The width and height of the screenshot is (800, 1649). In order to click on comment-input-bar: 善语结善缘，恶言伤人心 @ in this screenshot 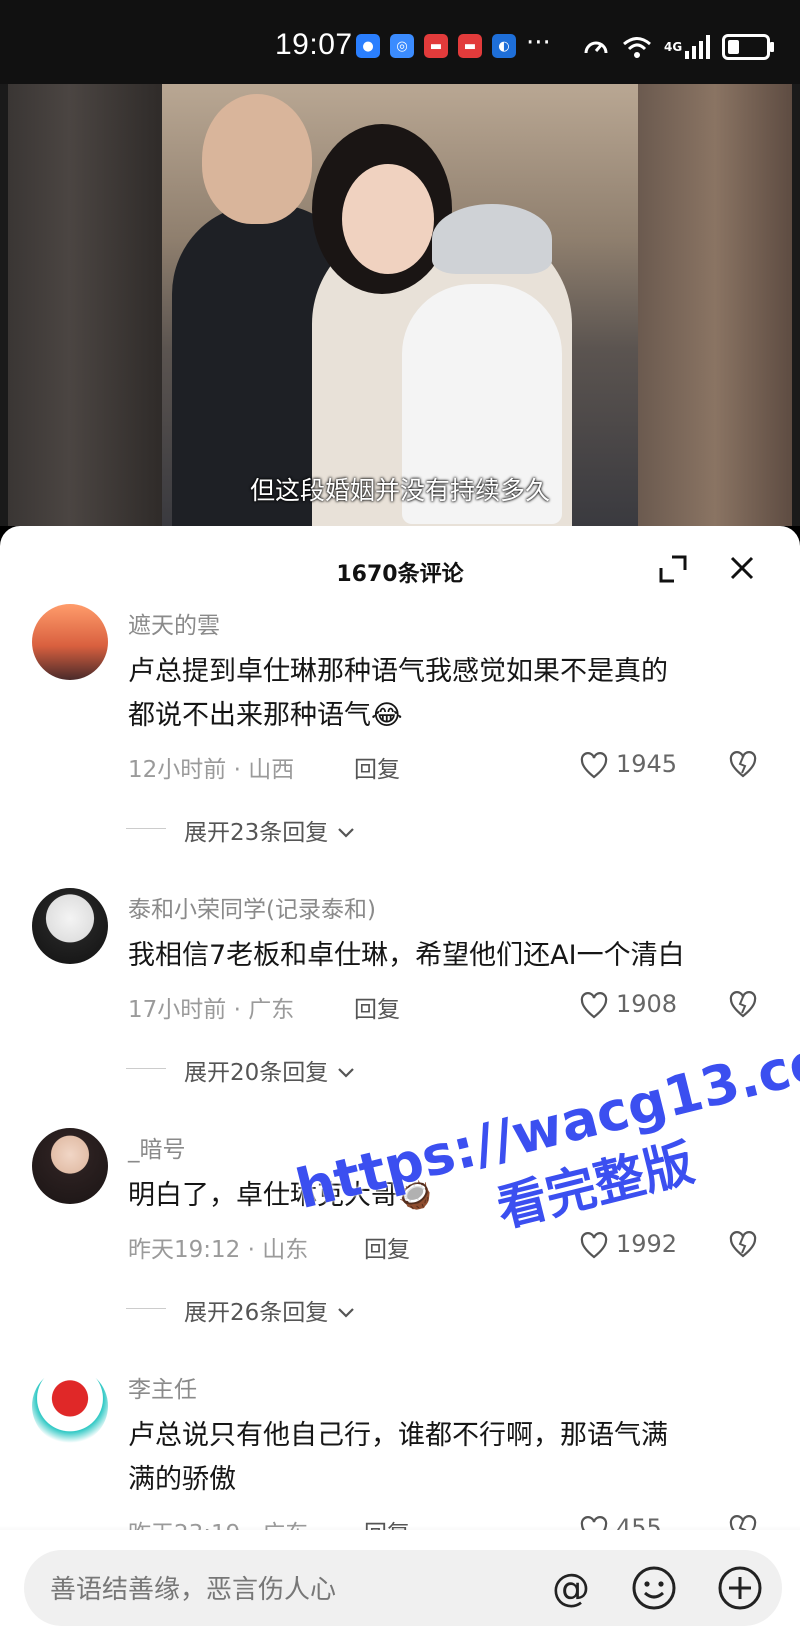, I will do `click(400, 1589)`.